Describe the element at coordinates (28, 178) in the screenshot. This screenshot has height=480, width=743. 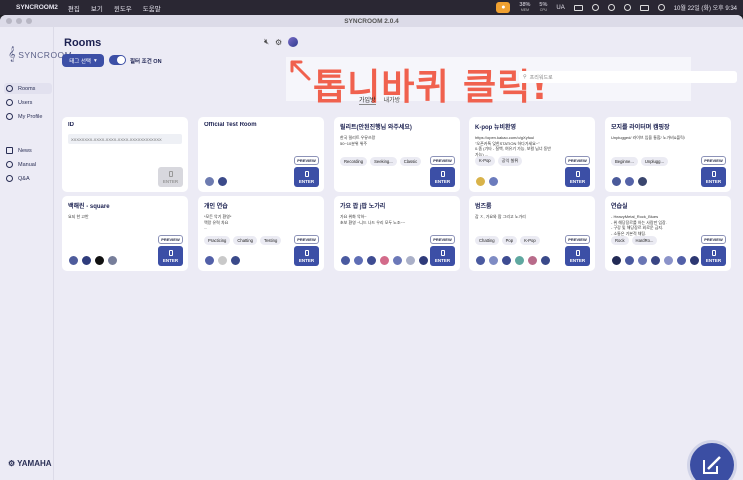
I see `sidebar-item-qa: Q&A` at that location.